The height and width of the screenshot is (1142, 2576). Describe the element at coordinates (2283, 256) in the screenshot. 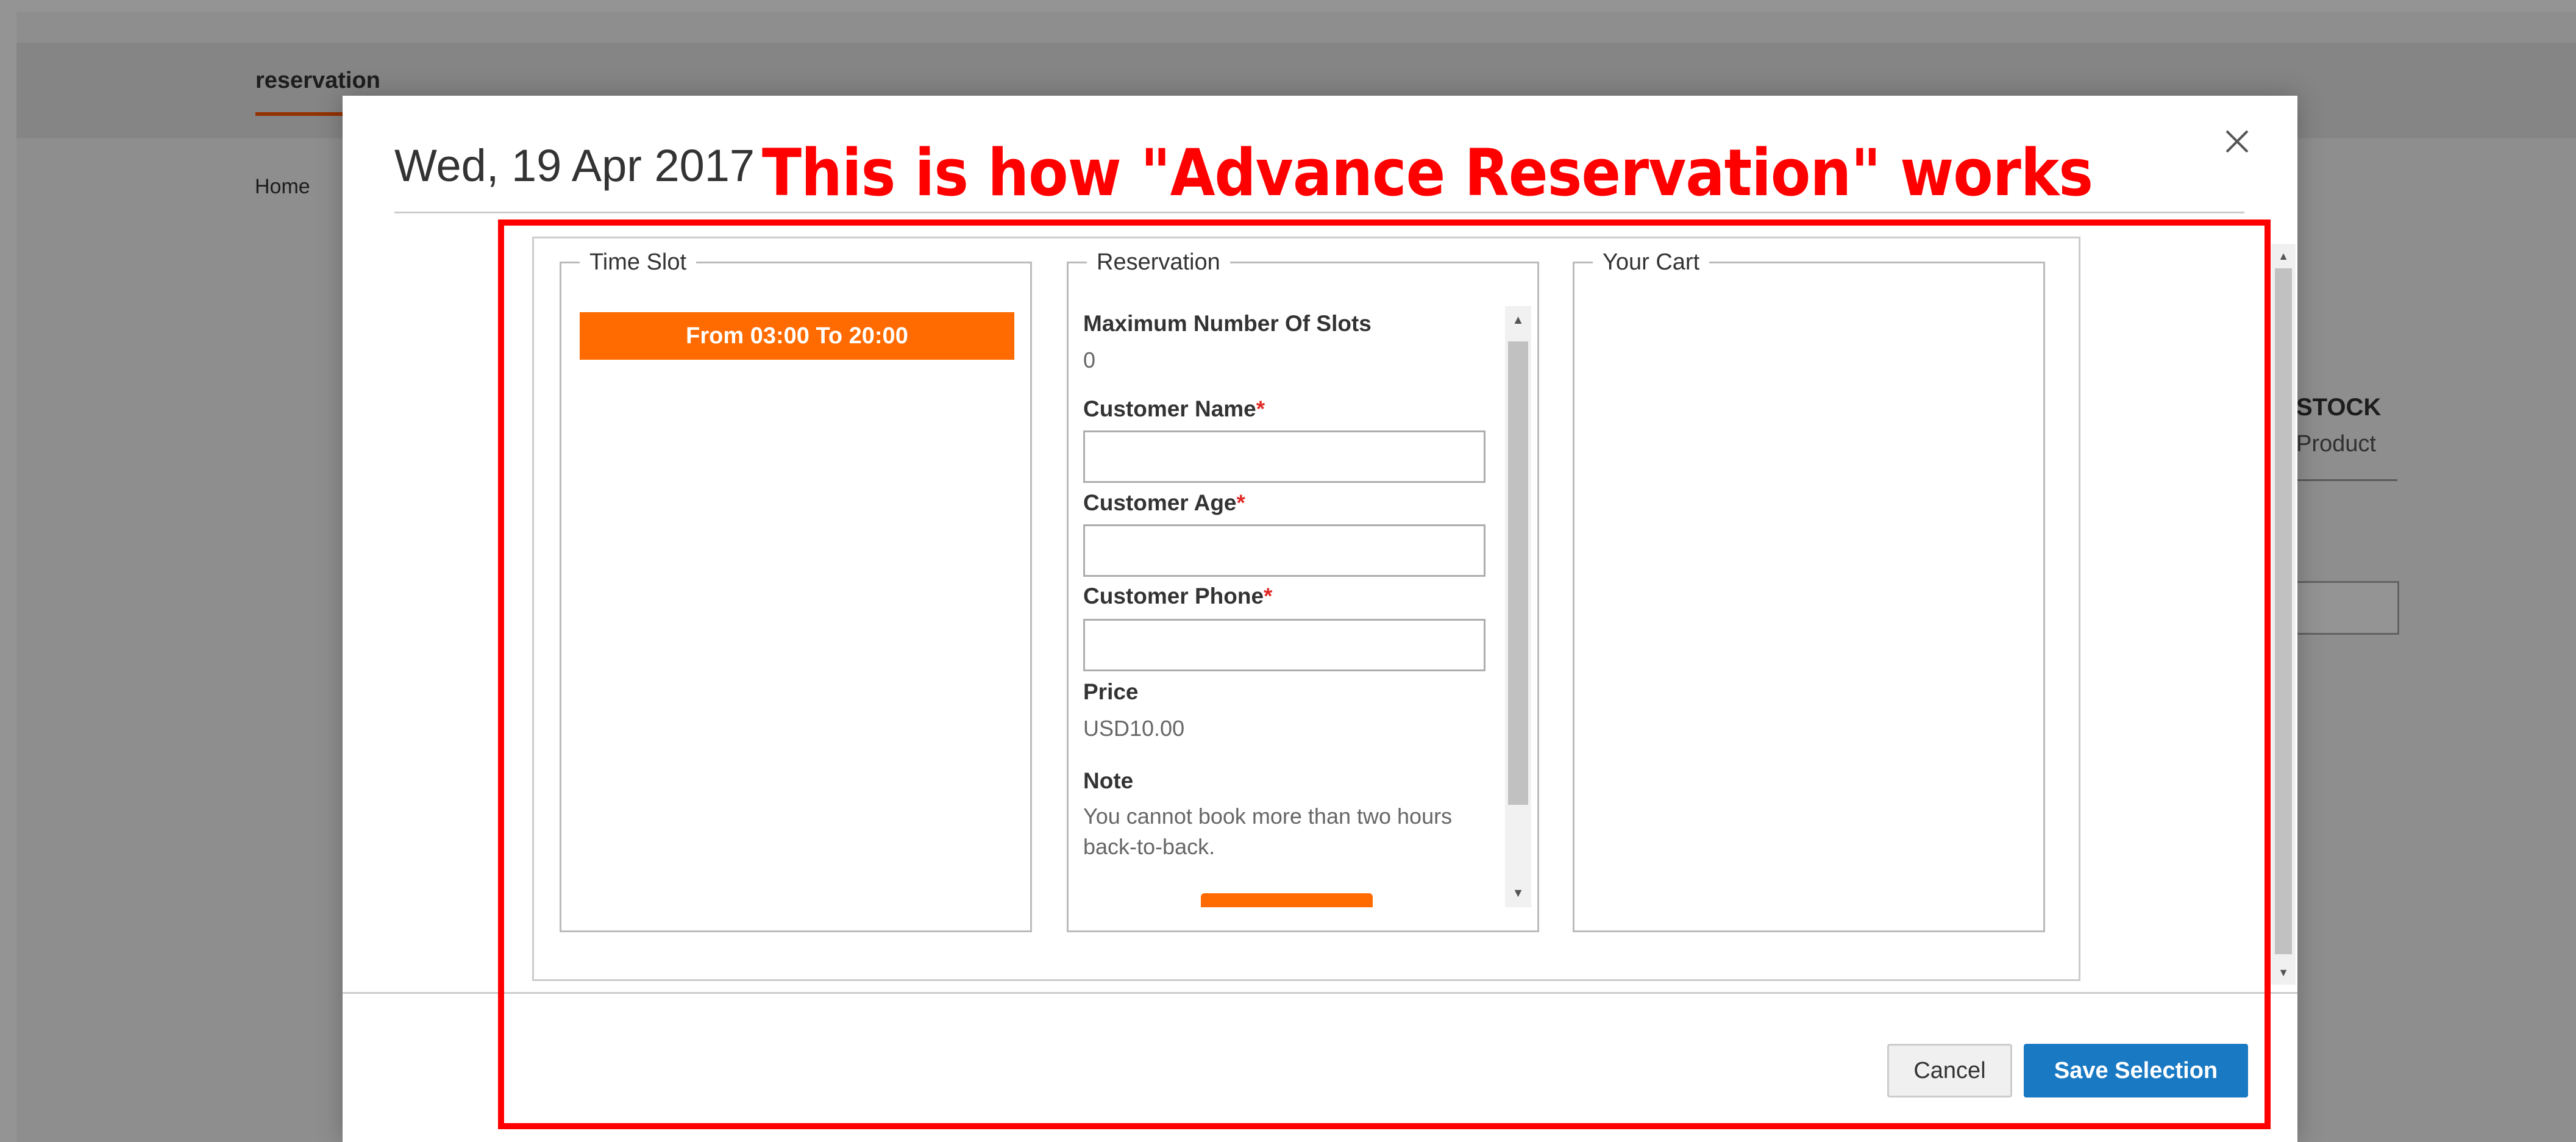

I see `modal-scroll-up-icon: ▲` at that location.